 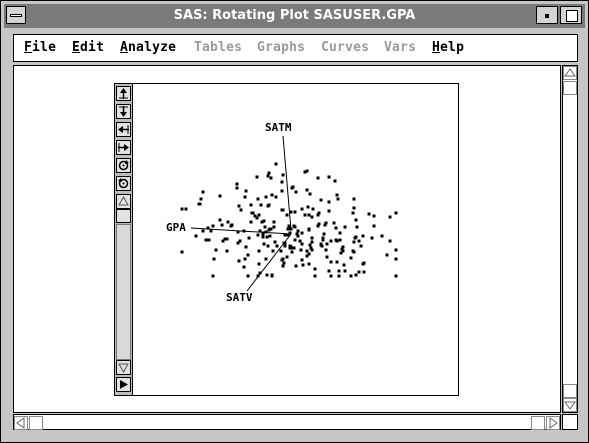 What do you see at coordinates (123, 201) in the screenshot?
I see `speed-up-button` at bounding box center [123, 201].